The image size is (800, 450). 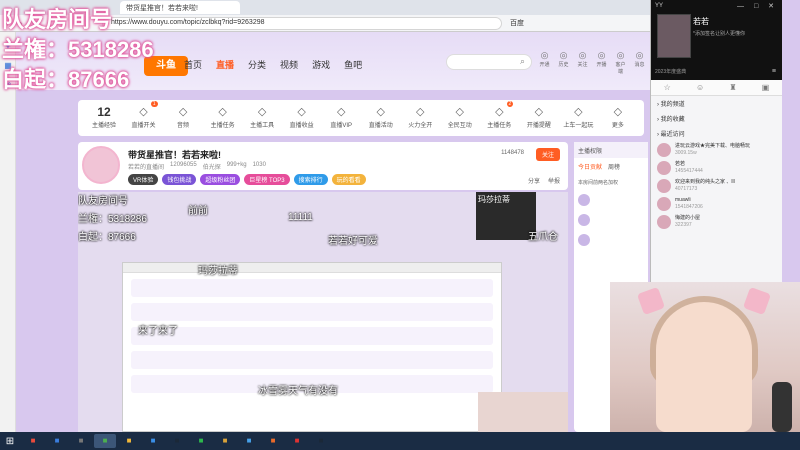 What do you see at coordinates (220, 179) in the screenshot?
I see `room-badge: 超级粉丝团` at bounding box center [220, 179].